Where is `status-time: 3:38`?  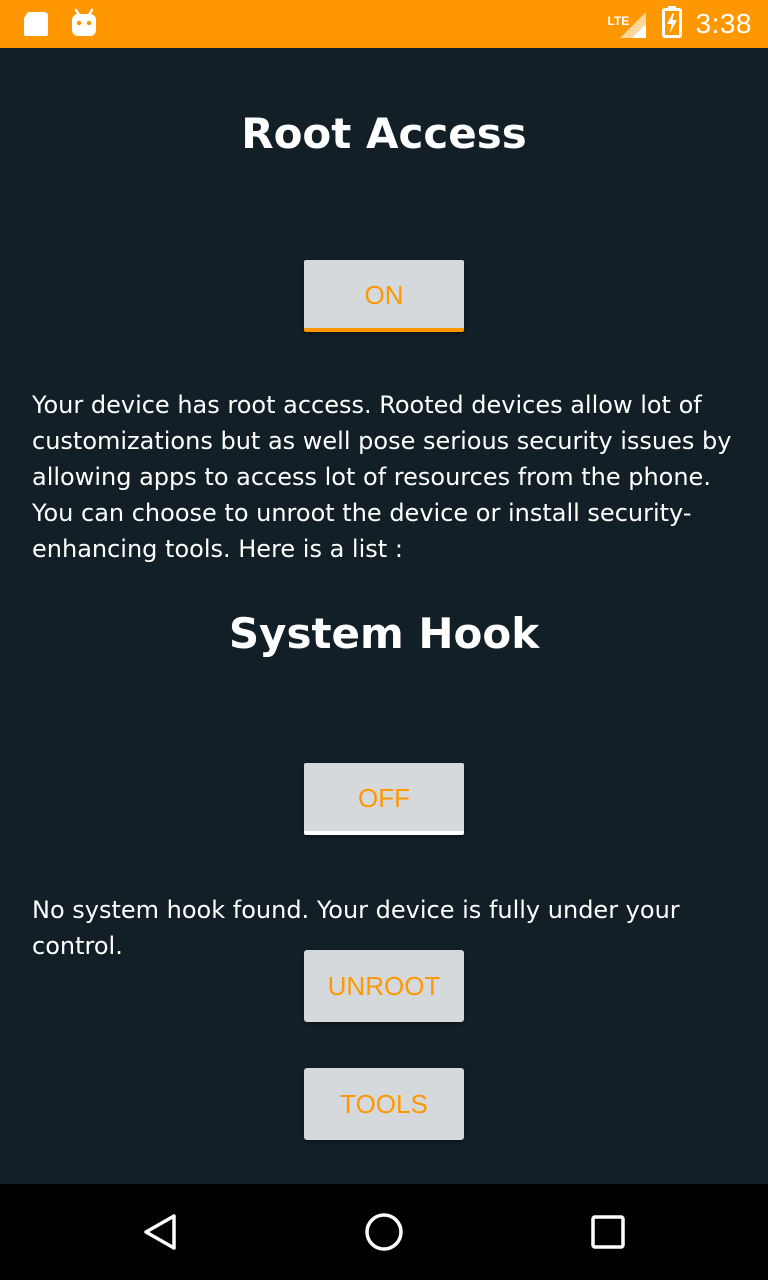
status-time: 3:38 is located at coordinates (723, 23).